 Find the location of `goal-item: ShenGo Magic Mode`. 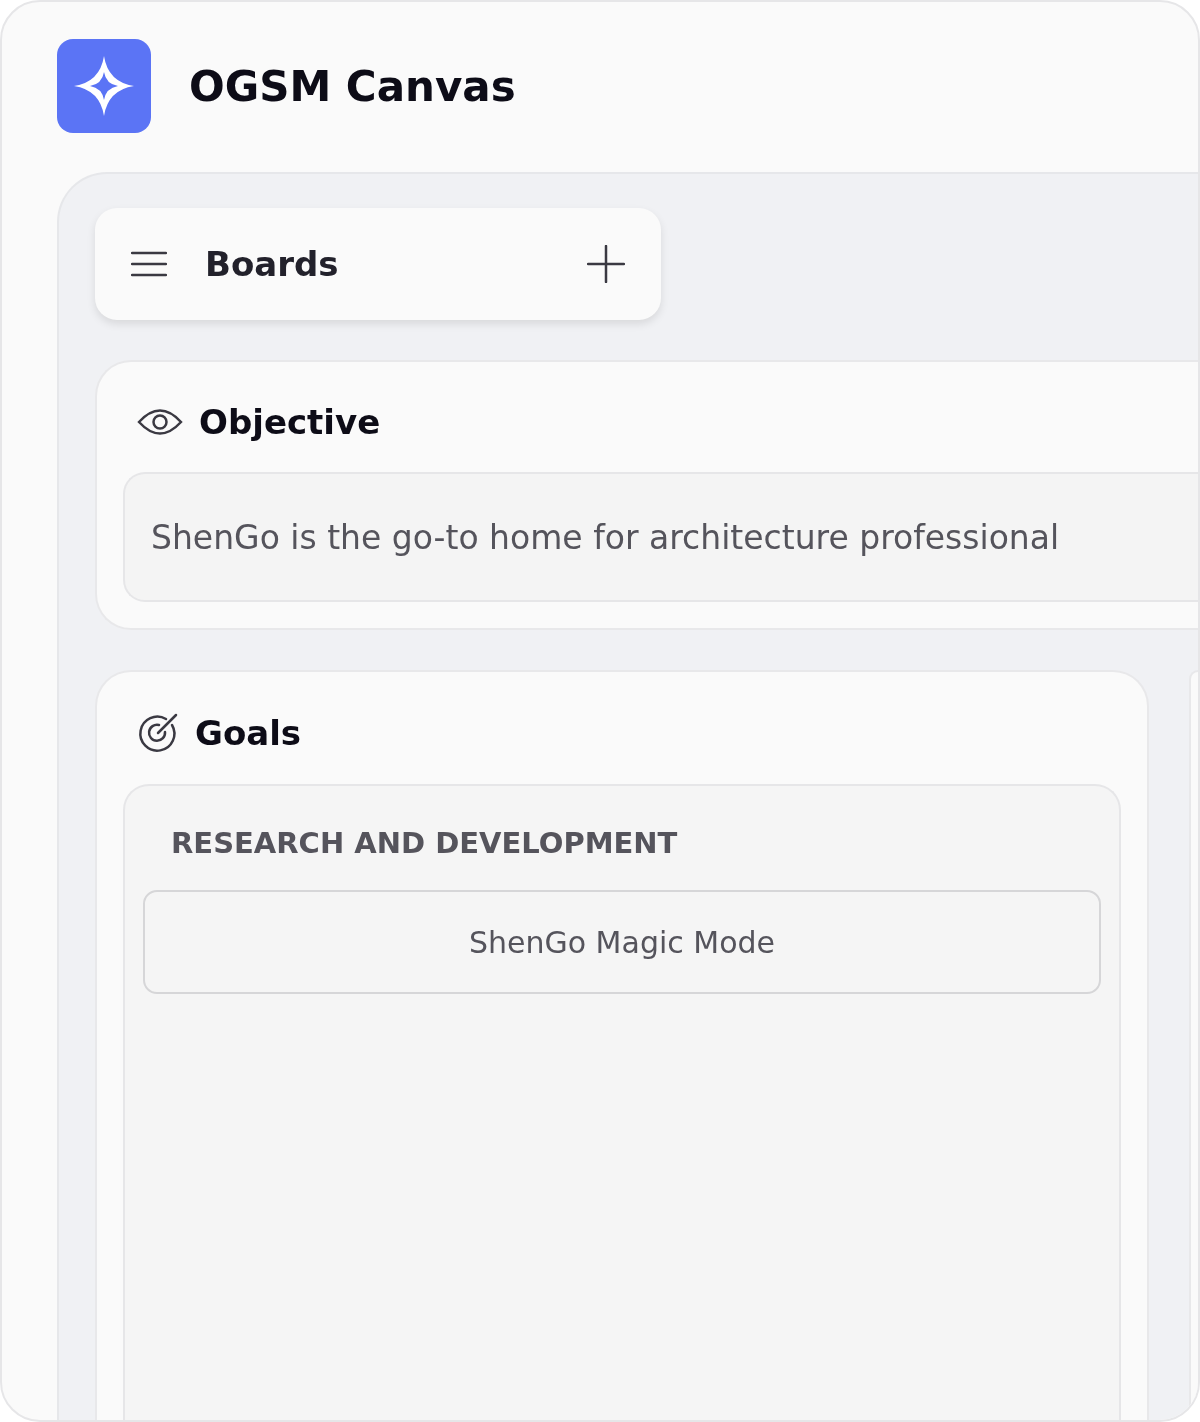

goal-item: ShenGo Magic Mode is located at coordinates (622, 942).